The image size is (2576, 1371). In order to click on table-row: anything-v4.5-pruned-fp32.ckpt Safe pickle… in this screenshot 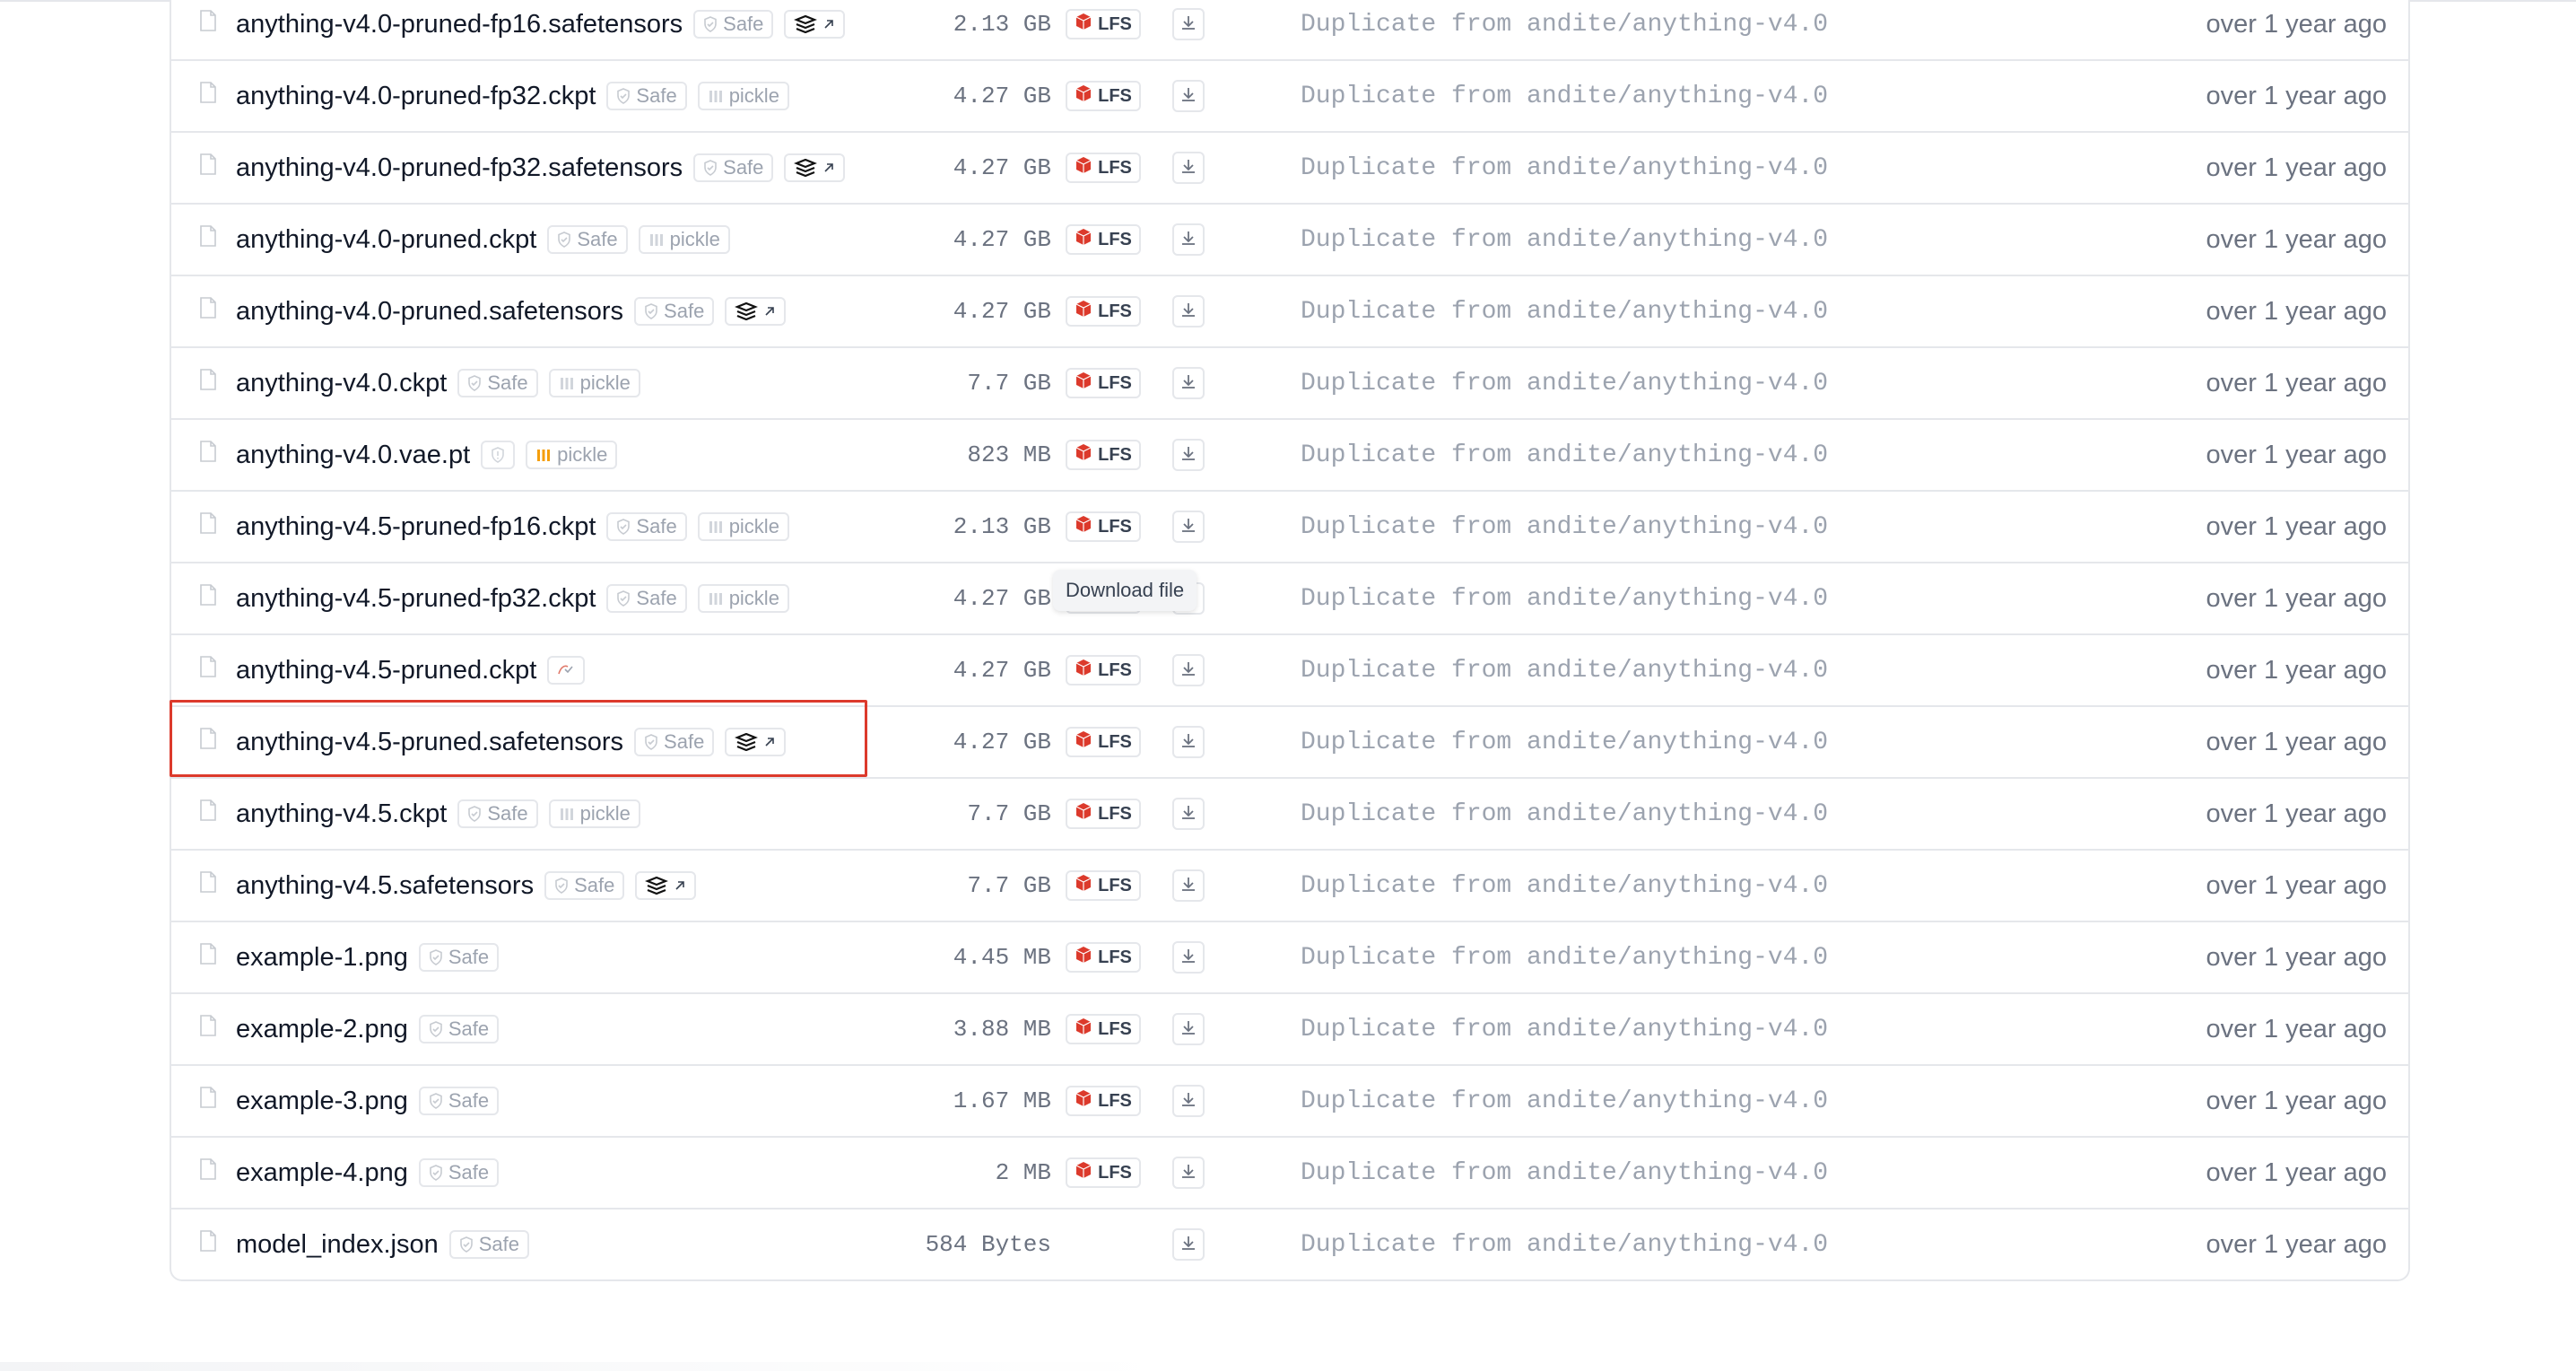, I will do `click(1289, 599)`.